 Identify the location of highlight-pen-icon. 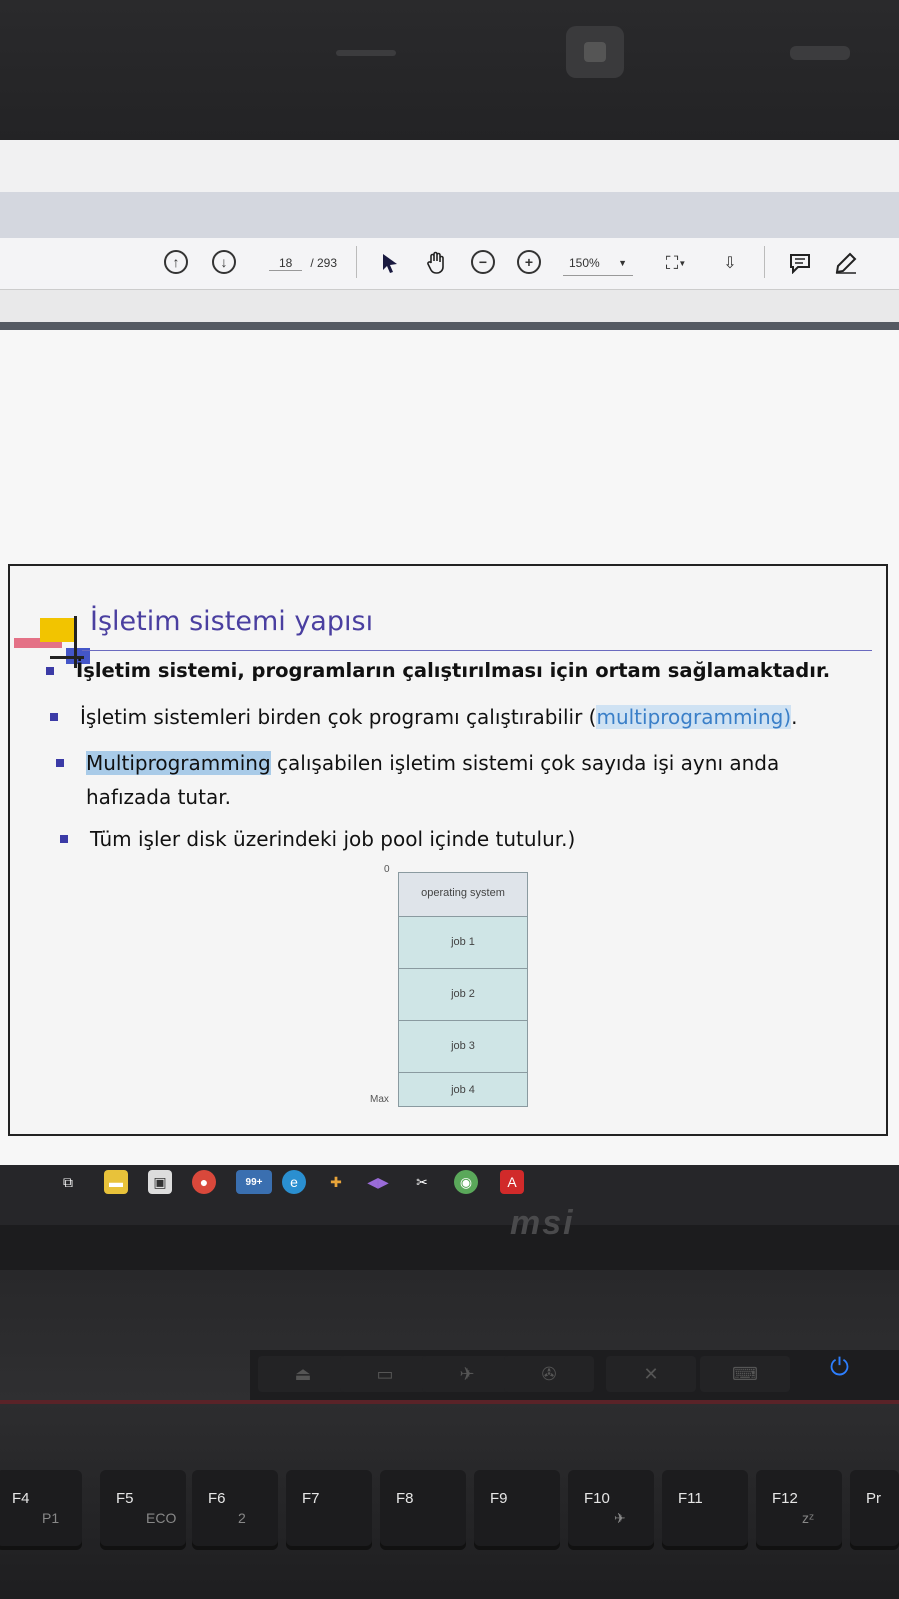
(846, 263).